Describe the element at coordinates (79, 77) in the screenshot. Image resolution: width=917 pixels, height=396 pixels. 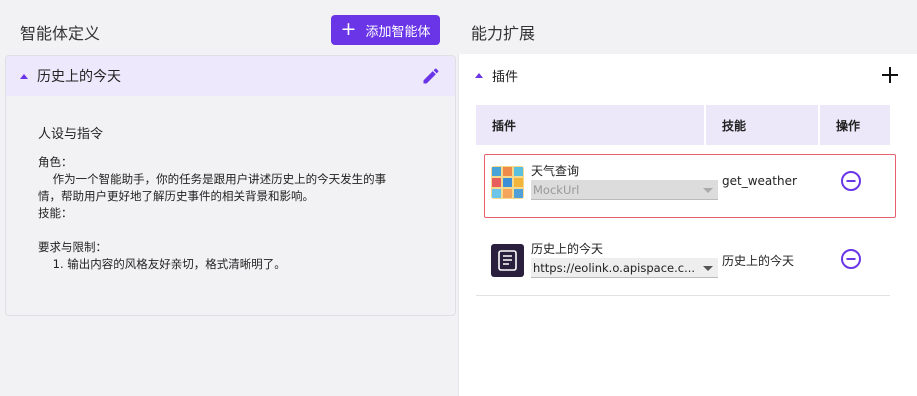
I see `agent-name: 历史上的今天` at that location.